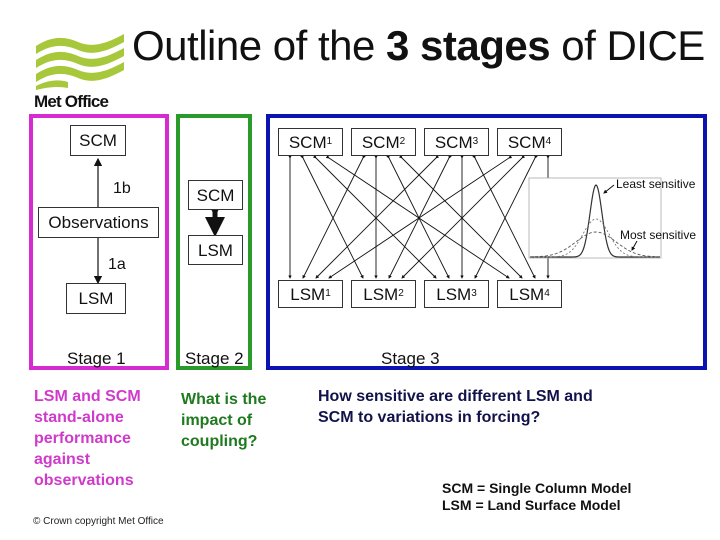 Image resolution: width=720 pixels, height=540 pixels. Describe the element at coordinates (96, 298) in the screenshot. I see `stage1-lsm-box: LSM` at that location.